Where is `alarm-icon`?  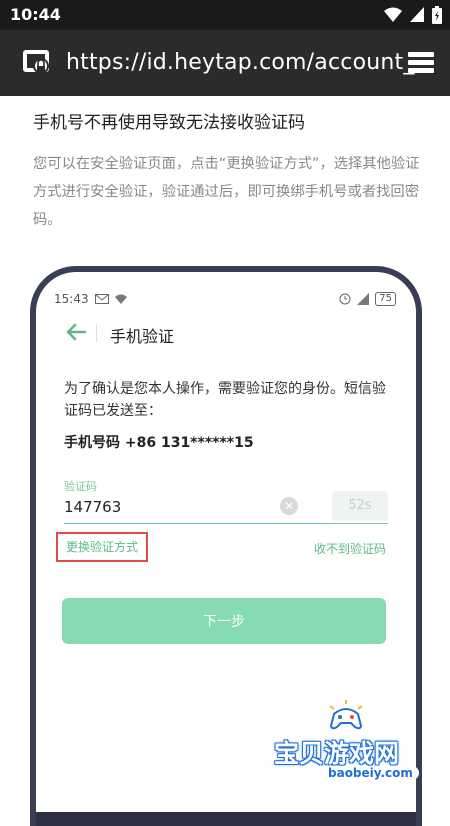
alarm-icon is located at coordinates (345, 299).